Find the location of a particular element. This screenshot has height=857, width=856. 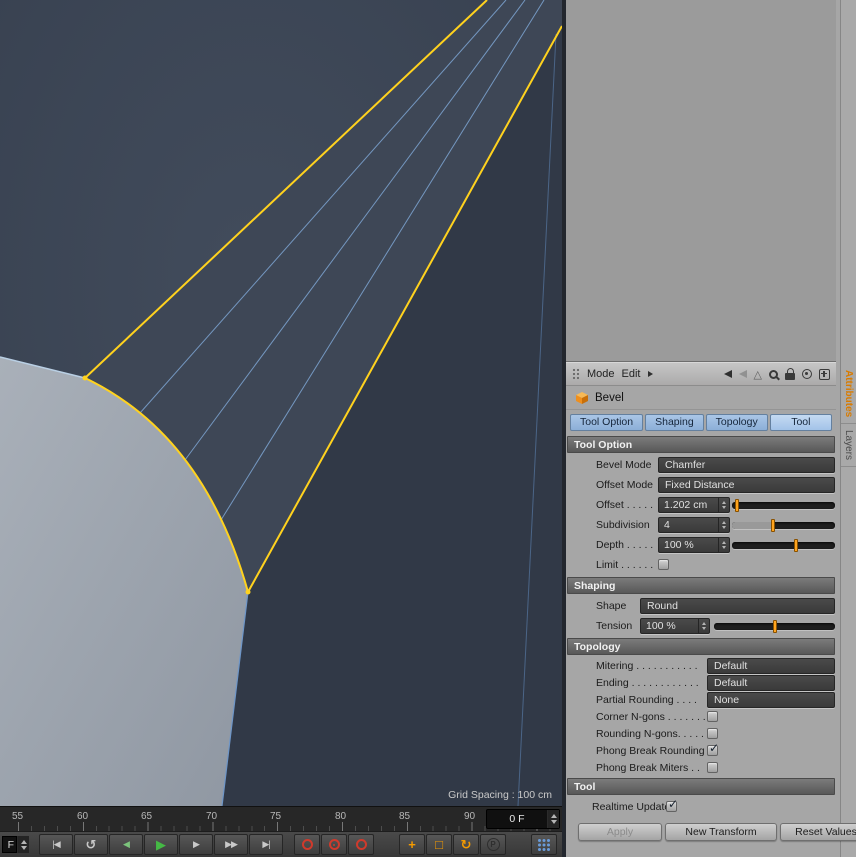

depth-spinner is located at coordinates (723, 545).